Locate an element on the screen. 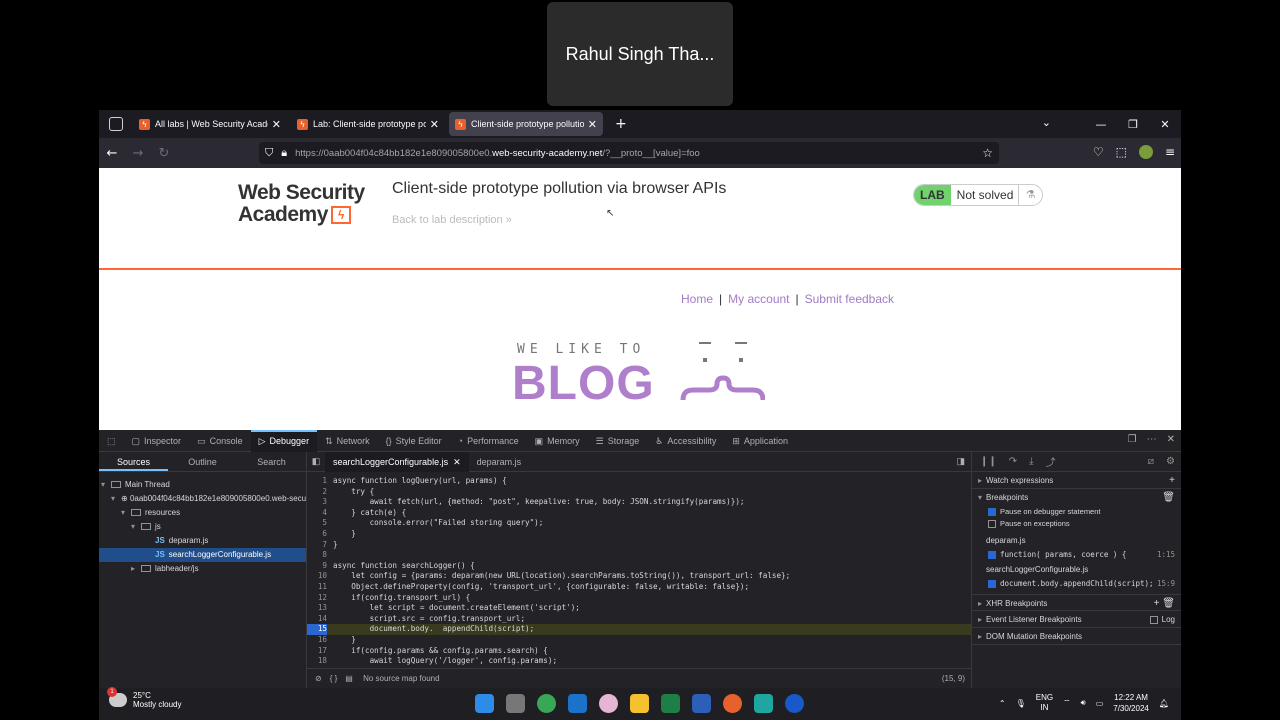 The height and width of the screenshot is (720, 1280). tab-overview-icon is located at coordinates (116, 124).